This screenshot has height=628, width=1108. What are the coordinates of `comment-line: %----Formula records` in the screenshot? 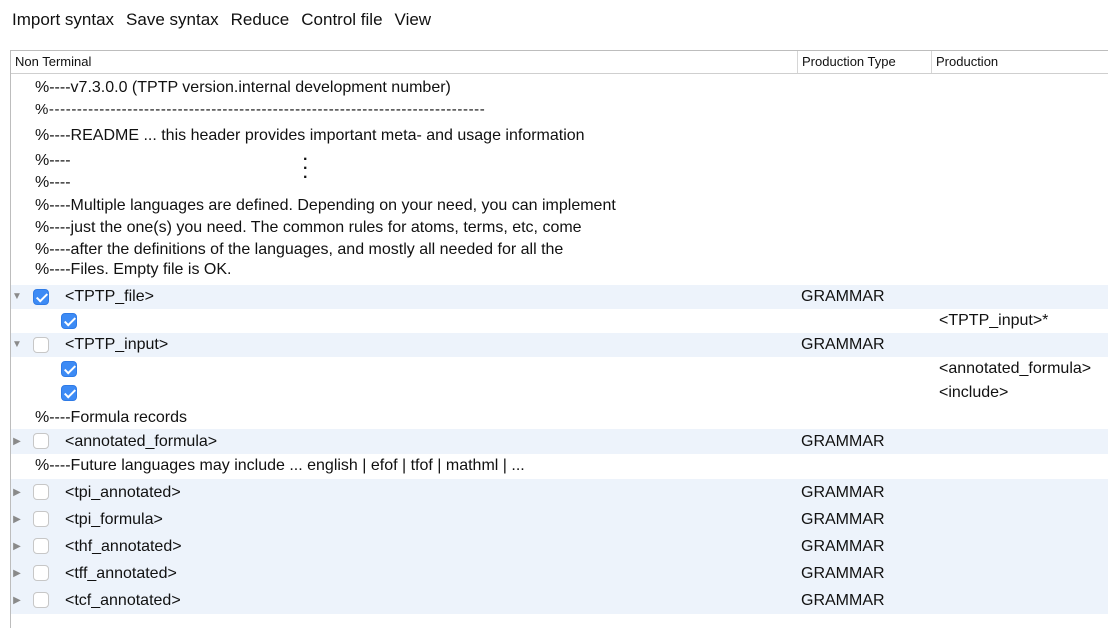 It's located at (111, 417).